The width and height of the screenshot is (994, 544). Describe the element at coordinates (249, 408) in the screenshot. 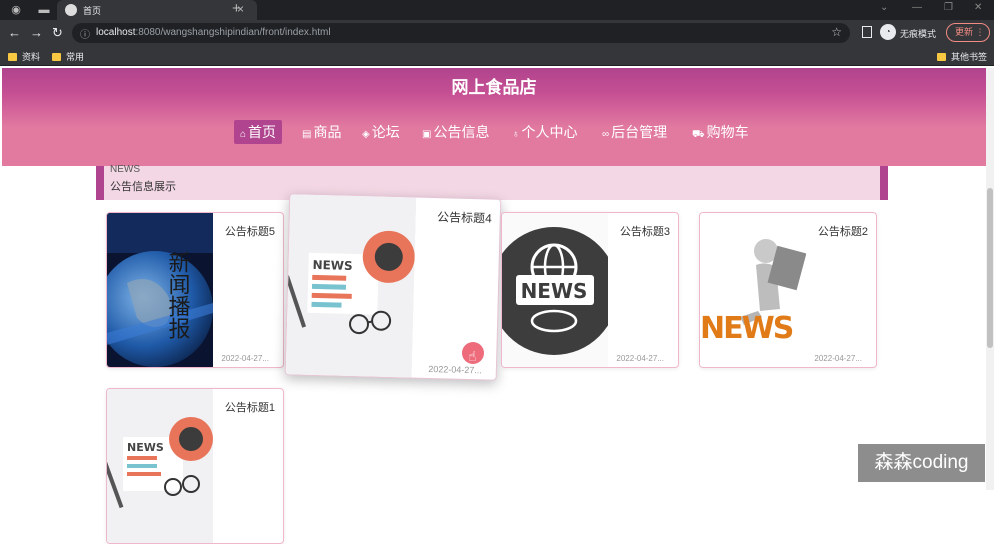

I see `card-title: 公告标题1` at that location.